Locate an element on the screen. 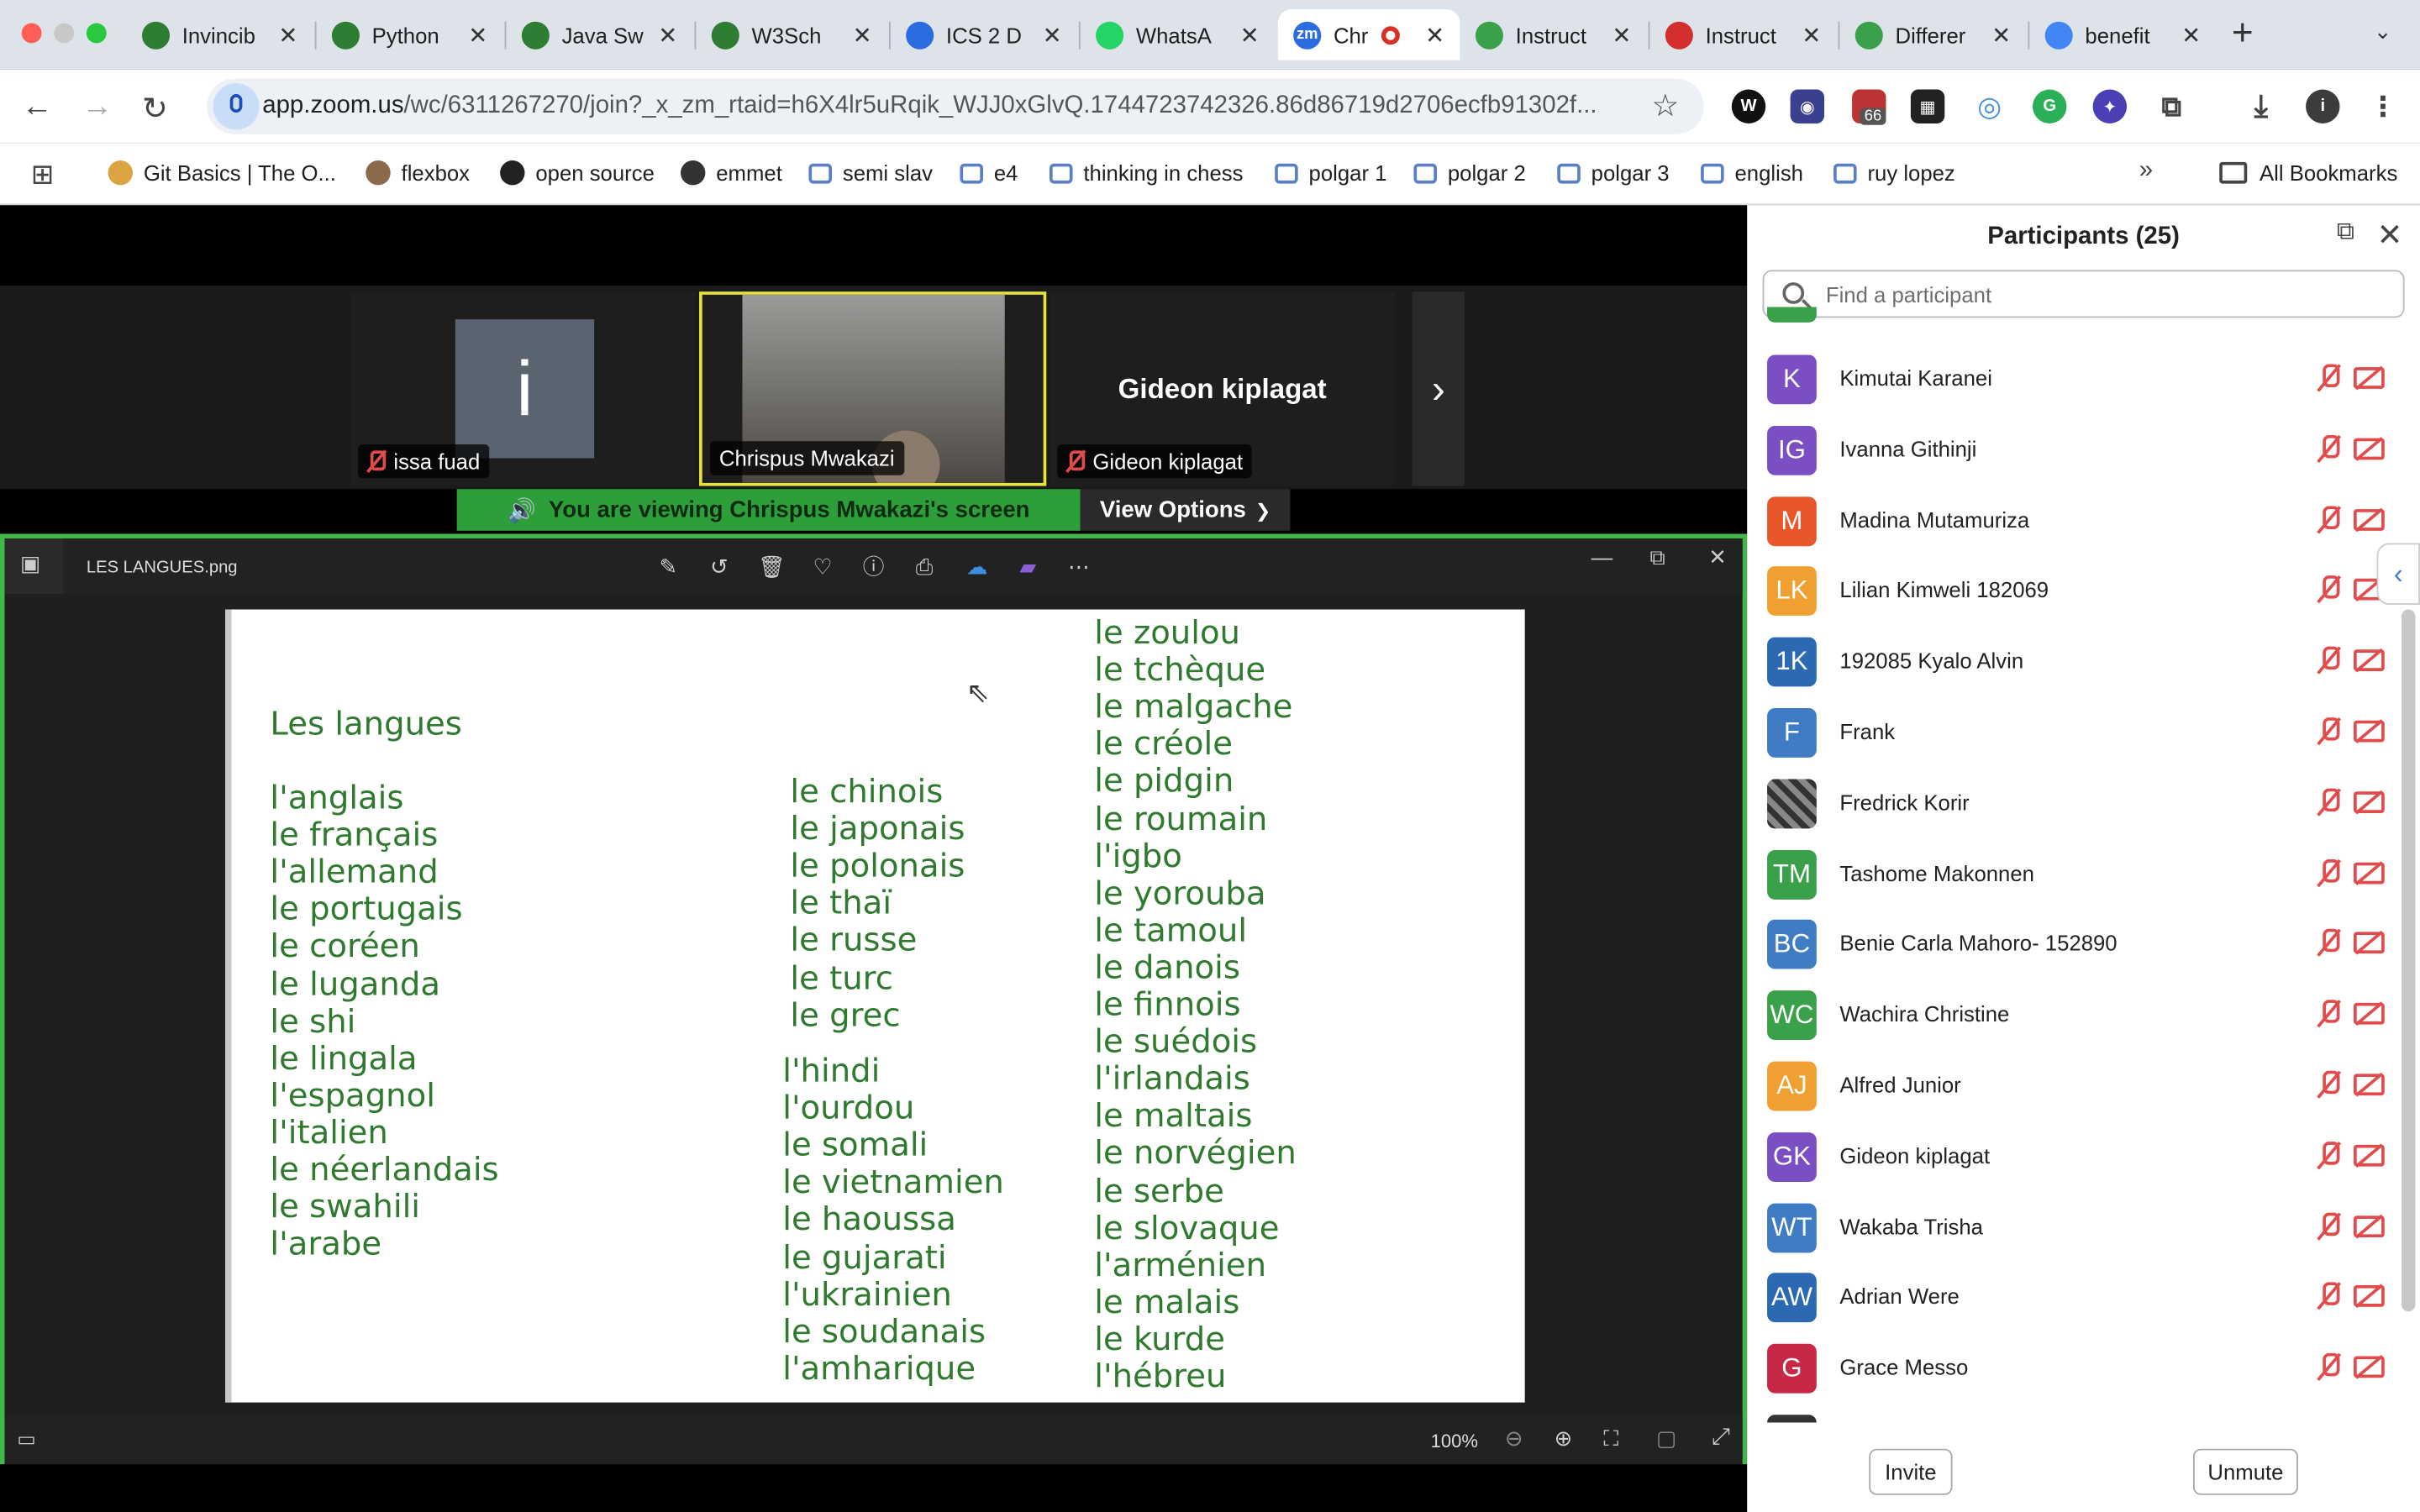 The height and width of the screenshot is (1512, 2420). grammarly-icon: G is located at coordinates (2049, 106).